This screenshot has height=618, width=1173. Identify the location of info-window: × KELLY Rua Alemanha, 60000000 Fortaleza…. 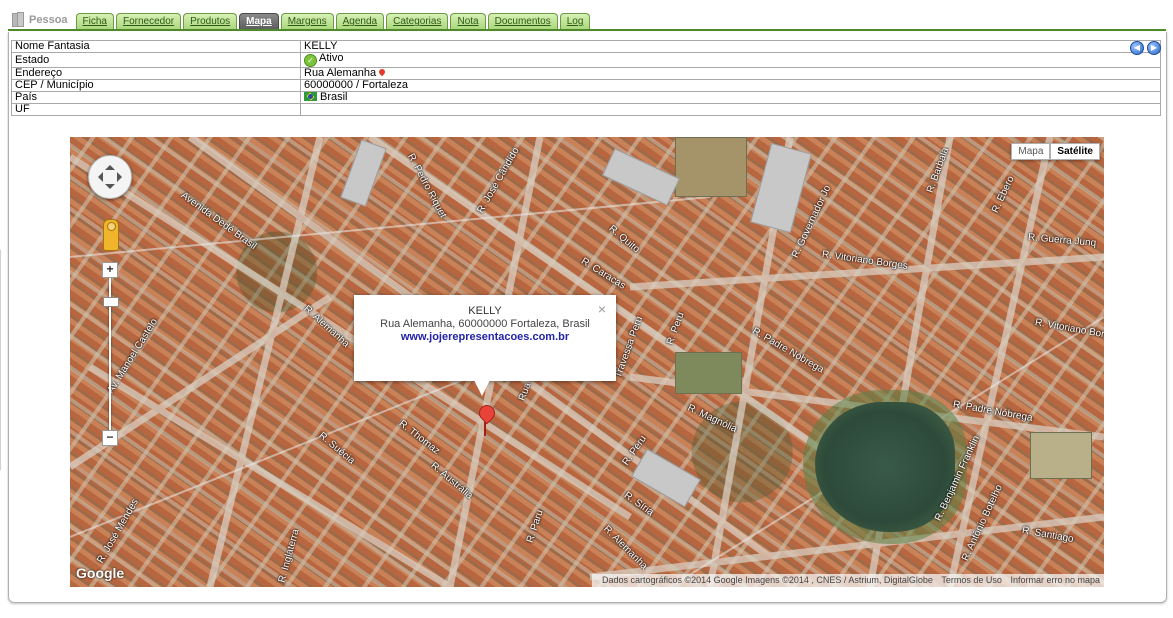
(485, 345).